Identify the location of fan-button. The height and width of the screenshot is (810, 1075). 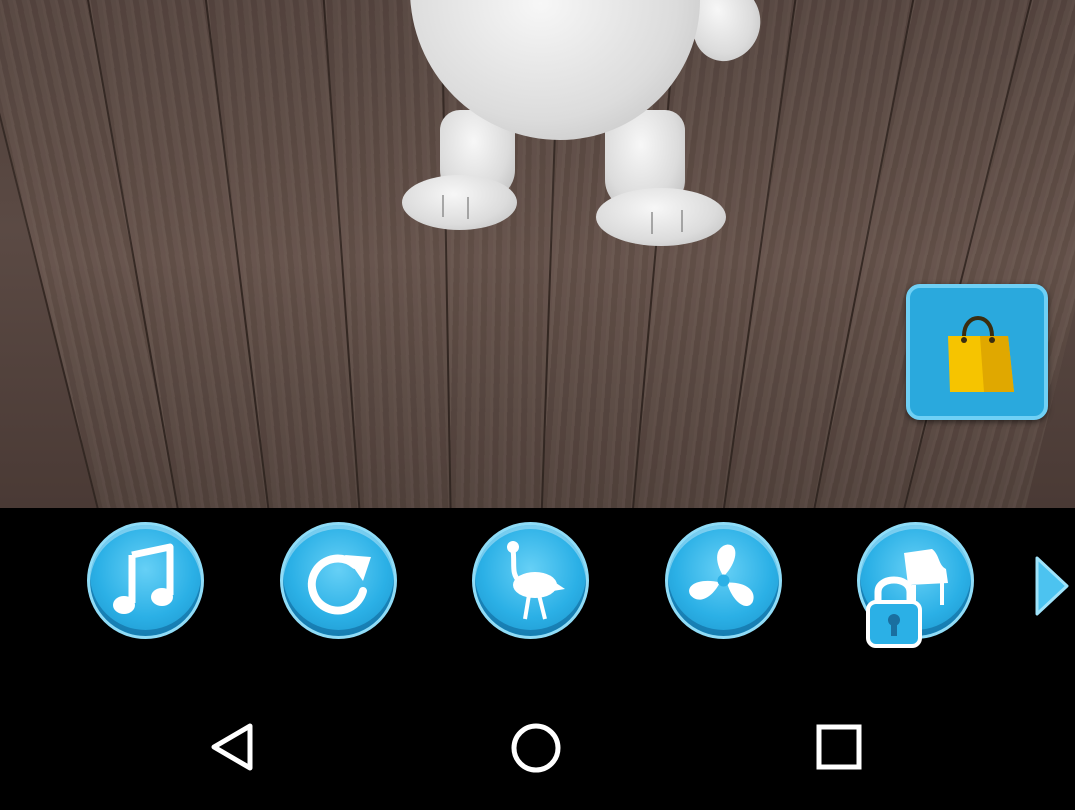
(723, 580).